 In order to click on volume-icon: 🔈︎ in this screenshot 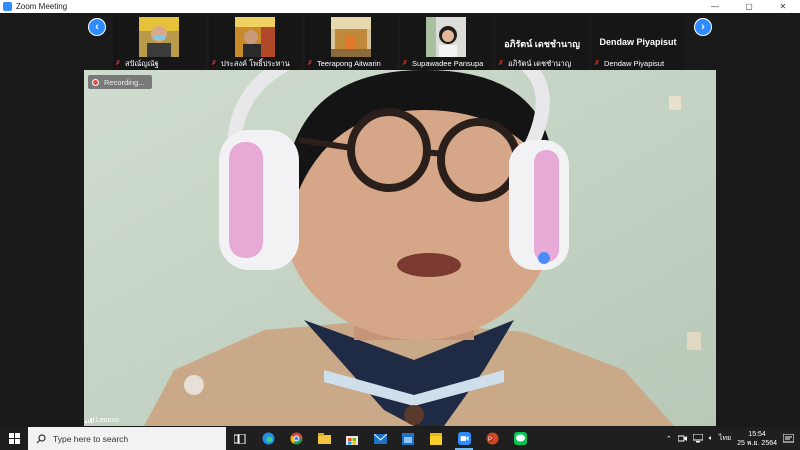, I will do `click(711, 439)`.